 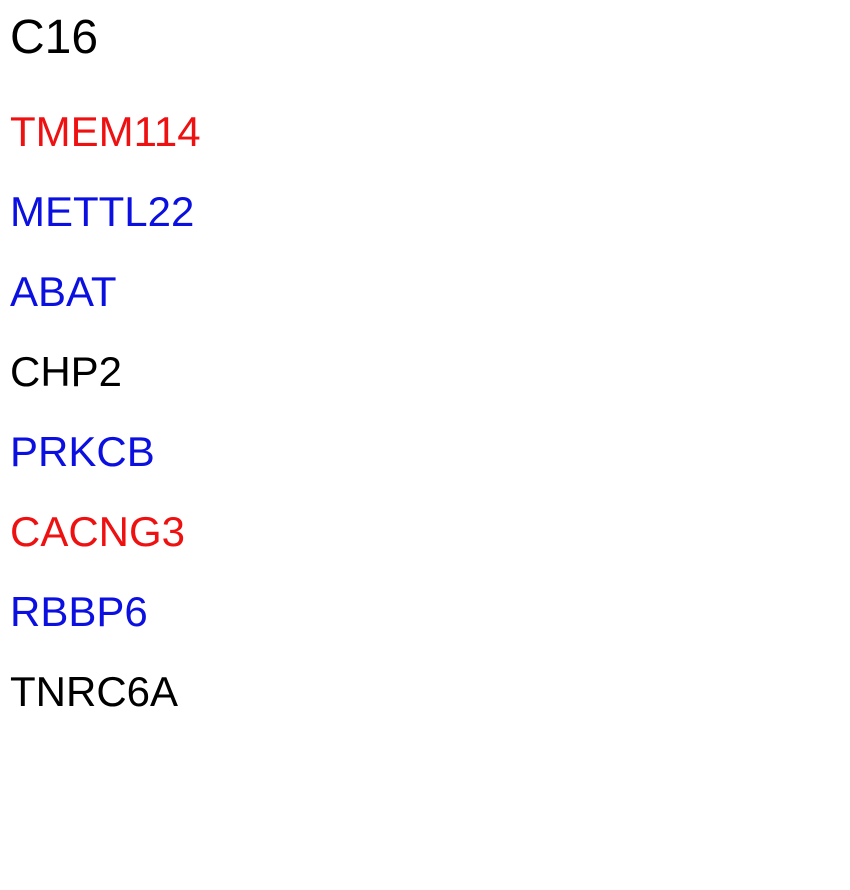 I want to click on gene-item: RBBP6, so click(x=79, y=611).